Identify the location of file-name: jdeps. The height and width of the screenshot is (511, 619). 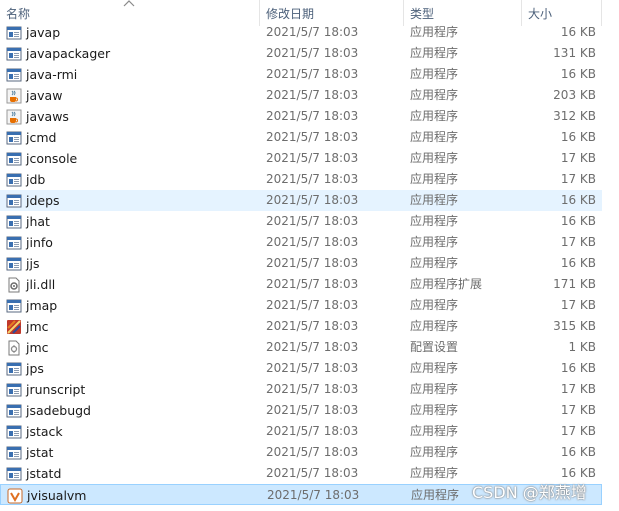
(43, 200).